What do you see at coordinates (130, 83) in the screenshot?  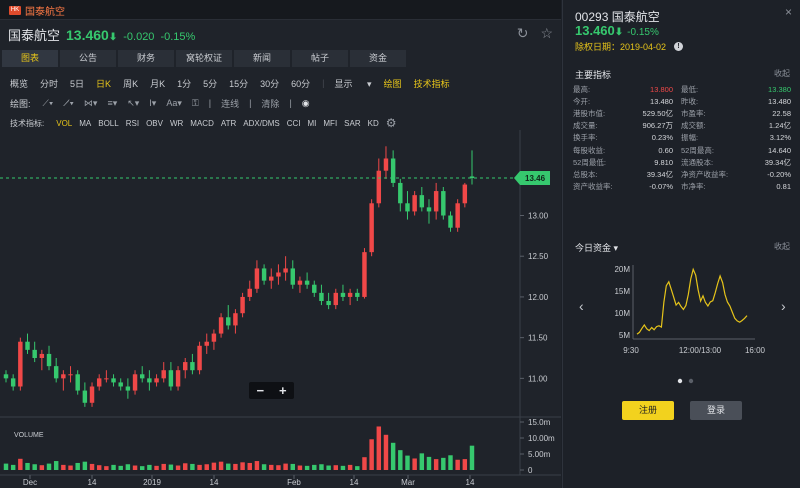 I see `period-weekly: 周K` at bounding box center [130, 83].